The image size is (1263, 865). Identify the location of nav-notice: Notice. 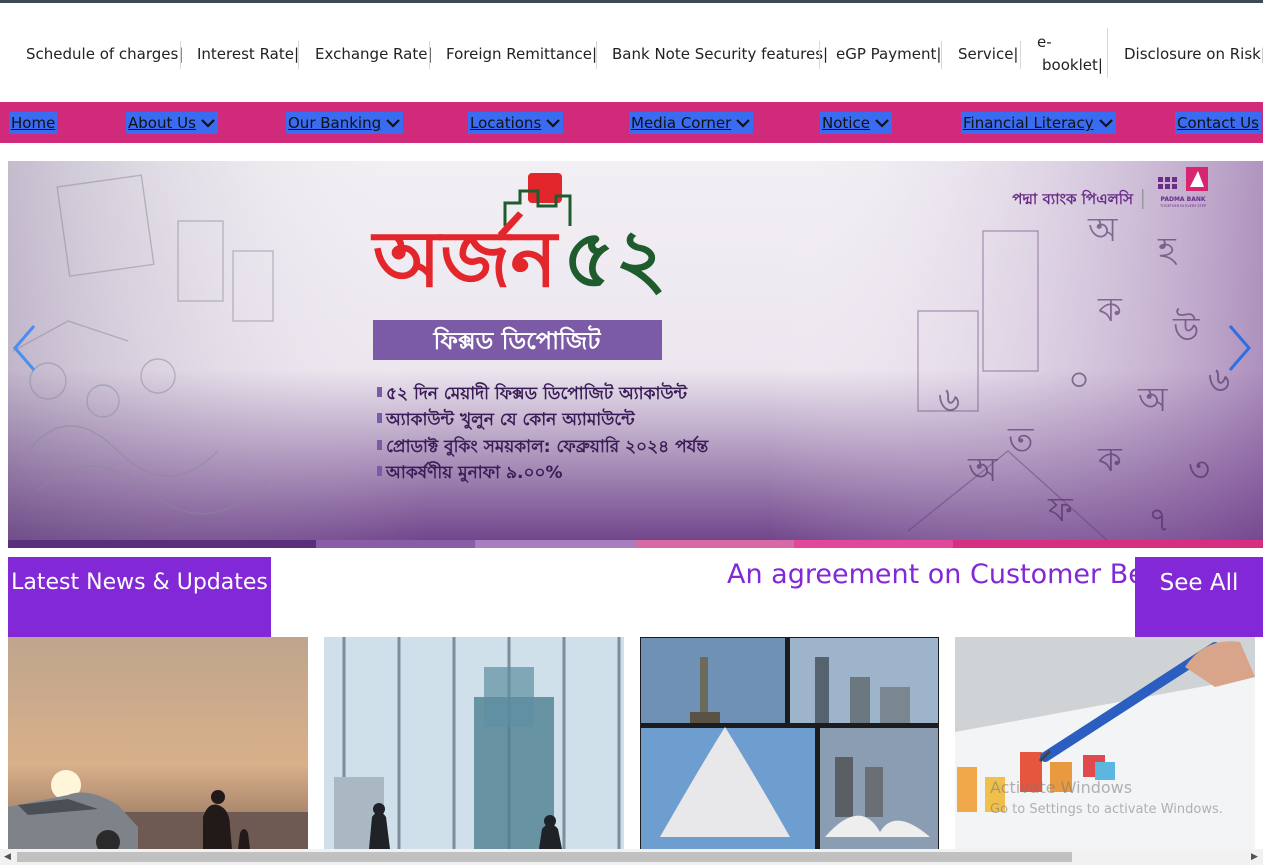
(856, 123).